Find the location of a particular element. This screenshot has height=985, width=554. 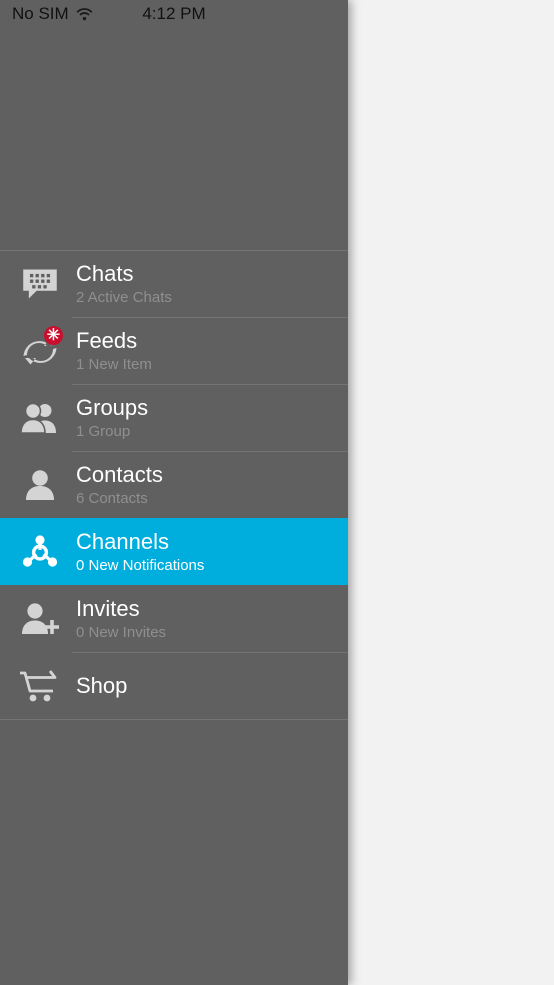

sidebar-item-channels: Channels 0 New Notifications is located at coordinates (174, 551).